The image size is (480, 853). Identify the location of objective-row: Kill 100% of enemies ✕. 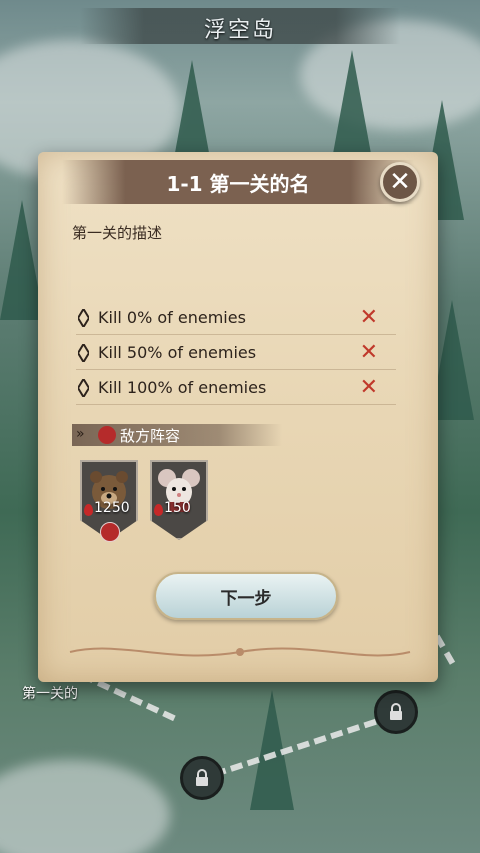
(236, 389).